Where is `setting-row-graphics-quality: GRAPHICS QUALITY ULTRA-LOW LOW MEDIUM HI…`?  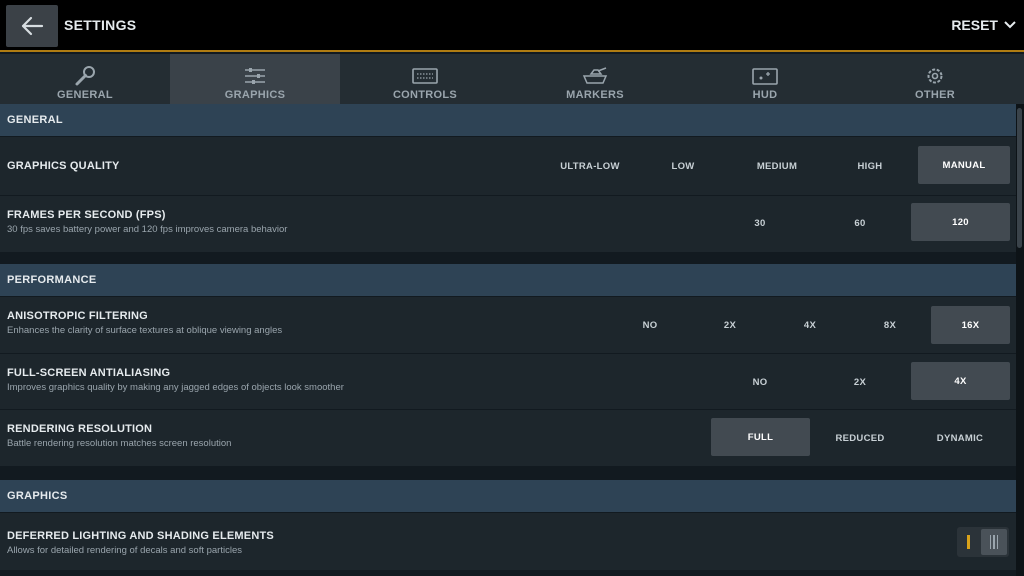 setting-row-graphics-quality: GRAPHICS QUALITY ULTRA-LOW LOW MEDIUM HI… is located at coordinates (508, 166).